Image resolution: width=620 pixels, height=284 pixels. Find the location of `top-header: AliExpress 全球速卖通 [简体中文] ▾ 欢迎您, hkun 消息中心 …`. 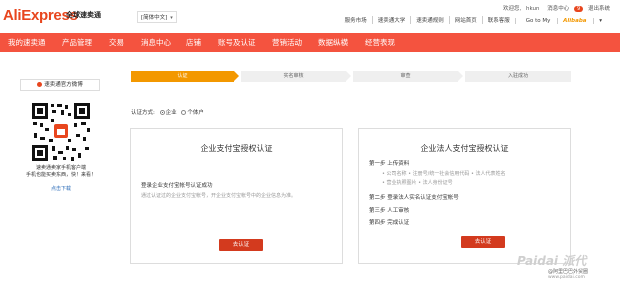

top-header: AliExpress 全球速卖通 [简体中文] ▾ 欢迎您, hkun 消息中心 … is located at coordinates (310, 16).